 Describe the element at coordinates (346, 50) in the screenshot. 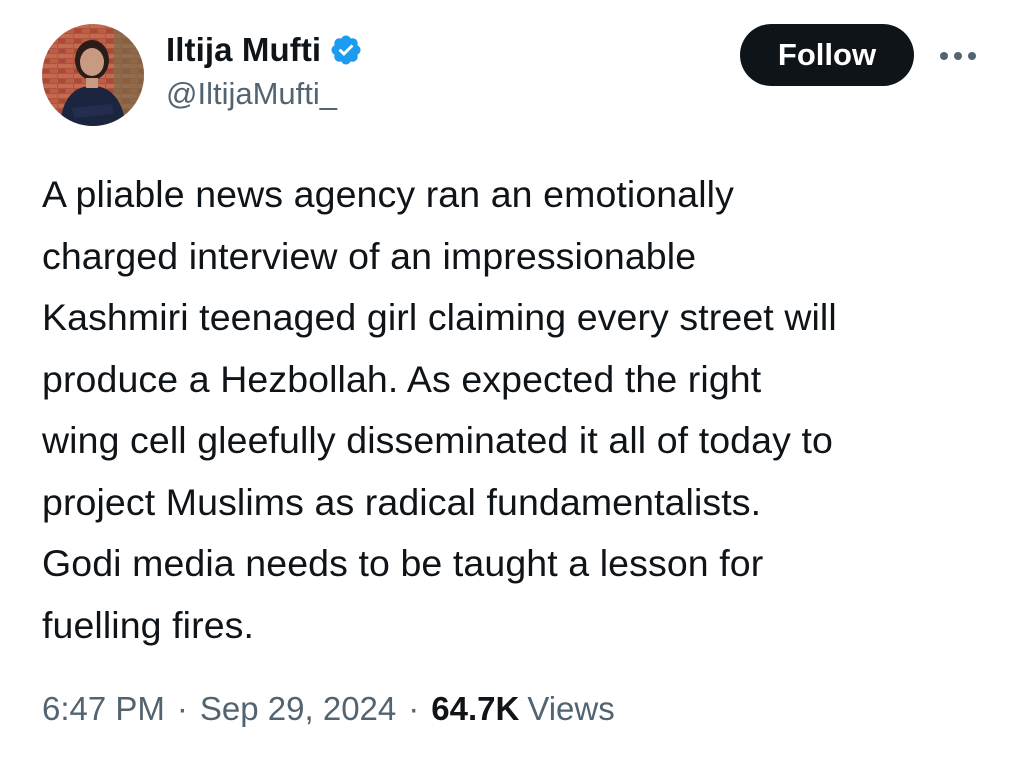

I see `verified-badge-icon` at that location.